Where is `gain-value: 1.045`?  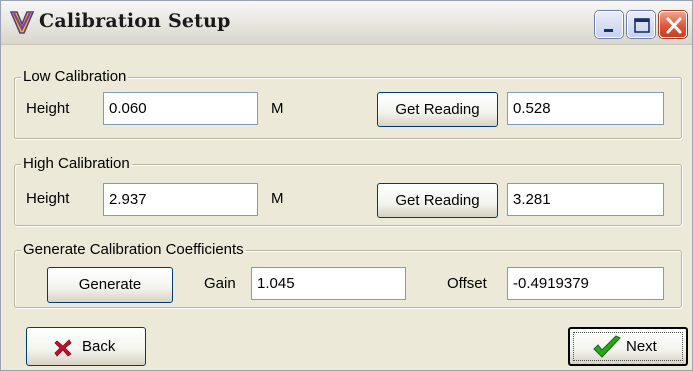 gain-value: 1.045 is located at coordinates (328, 283).